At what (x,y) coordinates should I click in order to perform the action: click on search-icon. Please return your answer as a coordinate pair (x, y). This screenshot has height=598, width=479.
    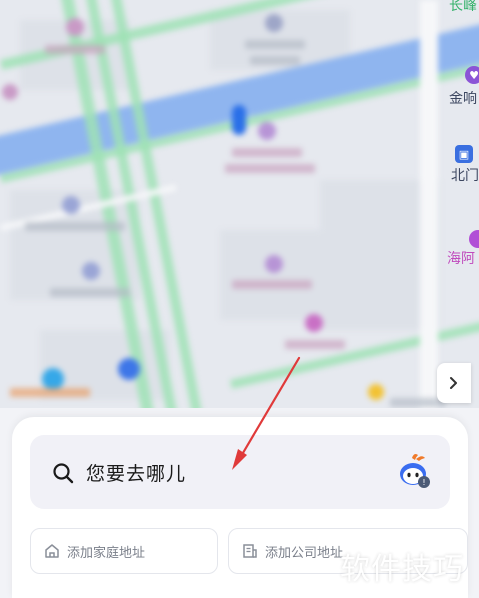
    Looking at the image, I should click on (63, 473).